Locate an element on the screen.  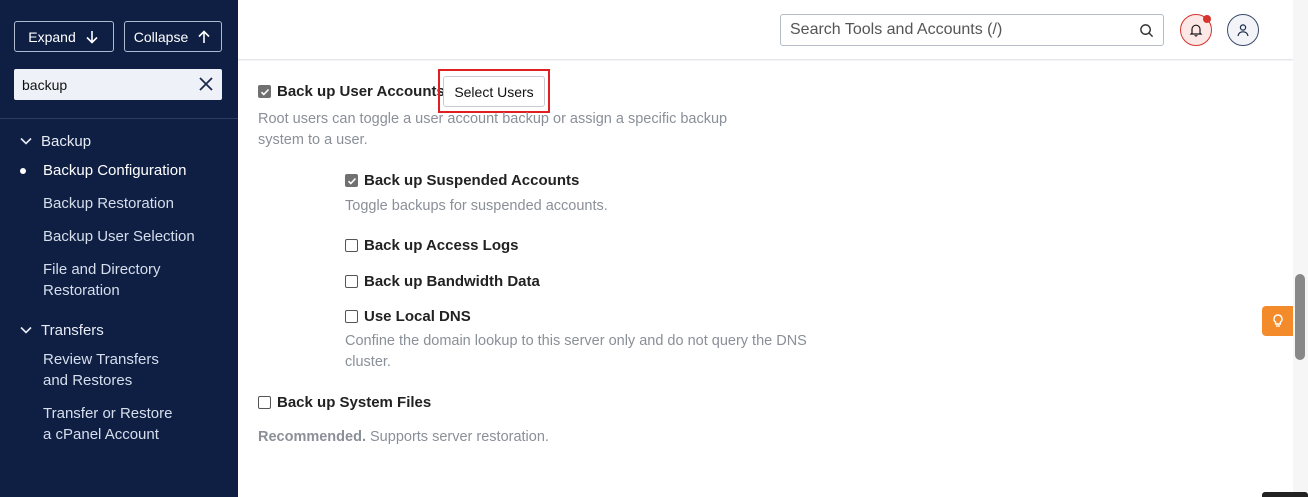
sidebar-item-file-directory-restoration: File and Directory Restoration is located at coordinates (85, 280).